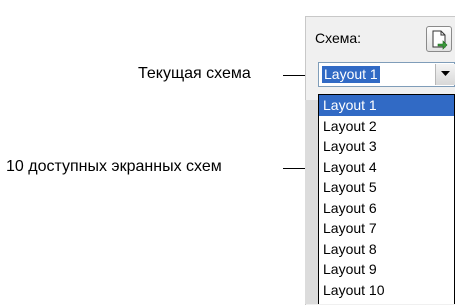  Describe the element at coordinates (338, 38) in the screenshot. I see `scheme-label: Схема:` at that location.